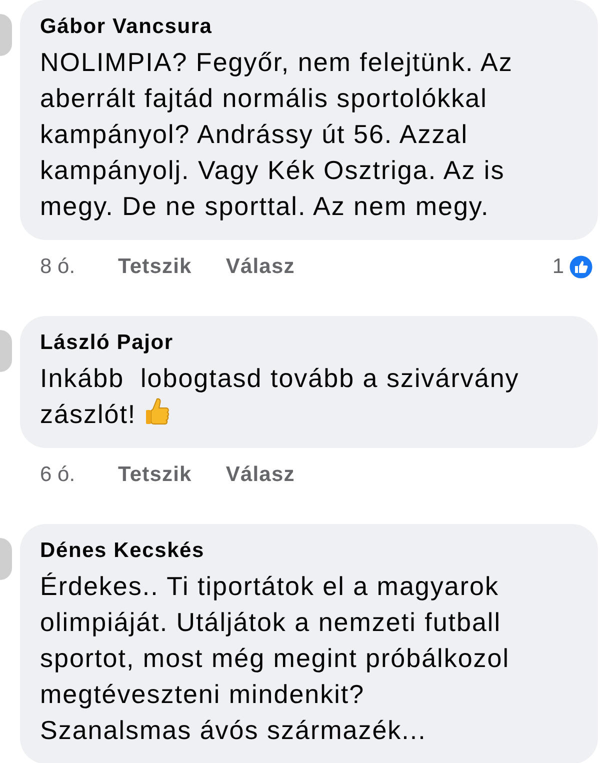 The image size is (600, 763). What do you see at coordinates (581, 267) in the screenshot?
I see `like-icon` at bounding box center [581, 267].